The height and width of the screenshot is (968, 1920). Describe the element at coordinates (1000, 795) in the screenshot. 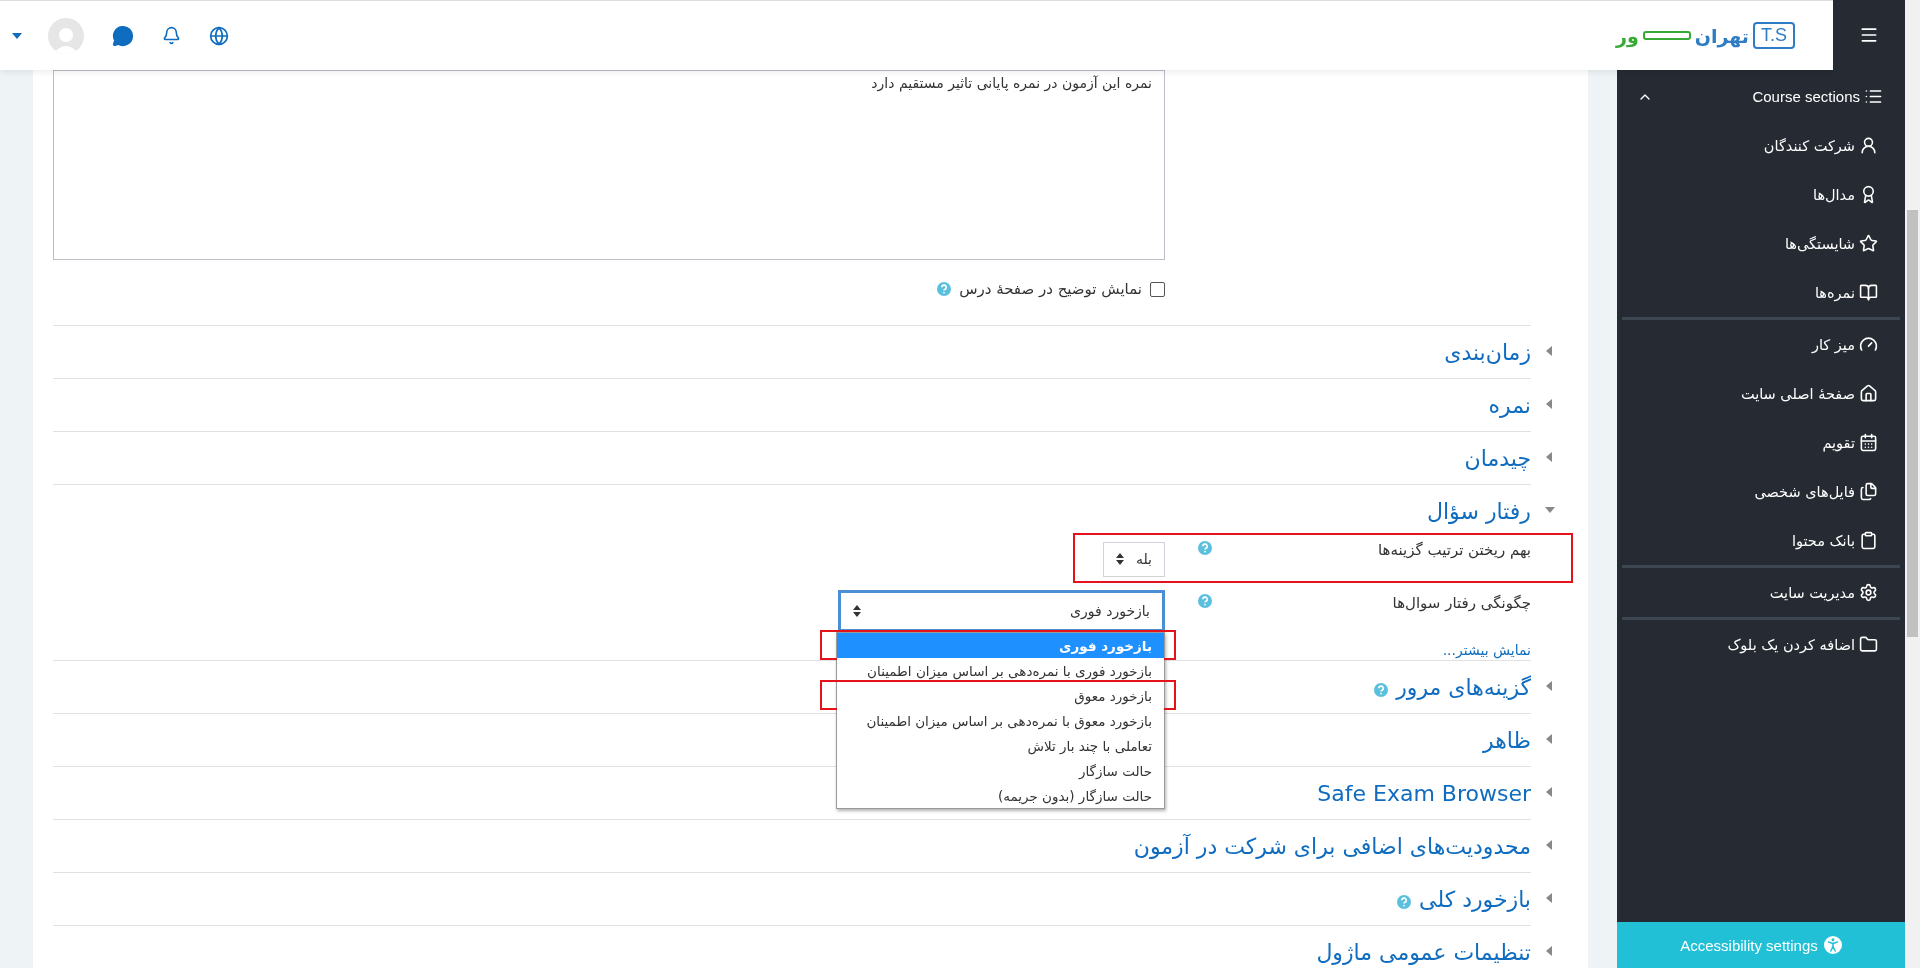

I see `dropdown-option: حالت سازگار (بدون جریمه)` at that location.